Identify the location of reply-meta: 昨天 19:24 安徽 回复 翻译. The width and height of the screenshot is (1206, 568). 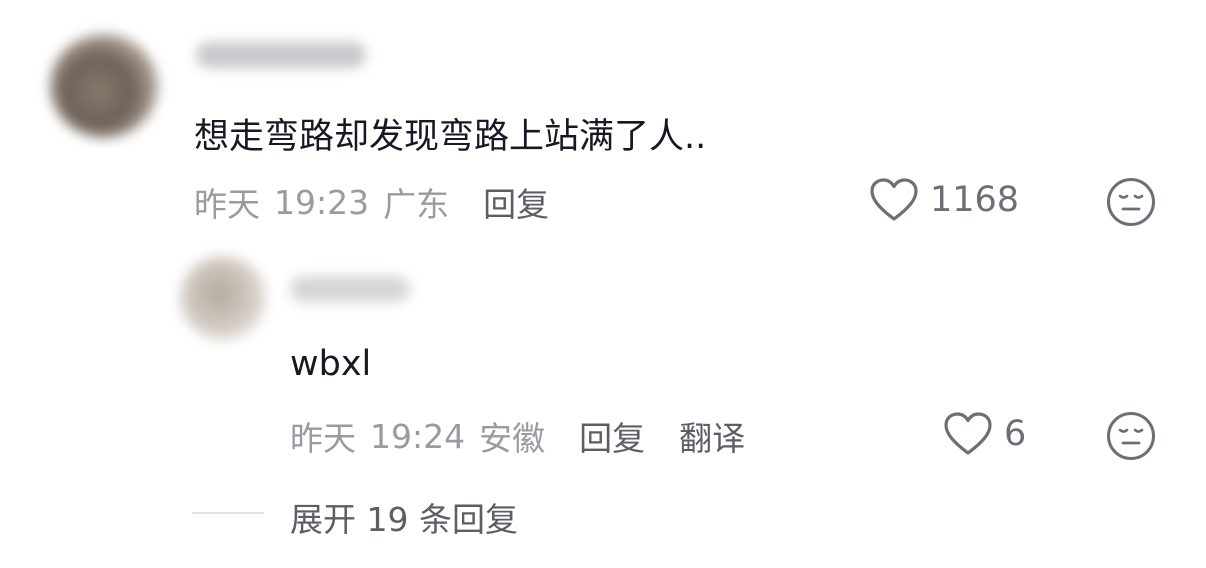
(517, 436).